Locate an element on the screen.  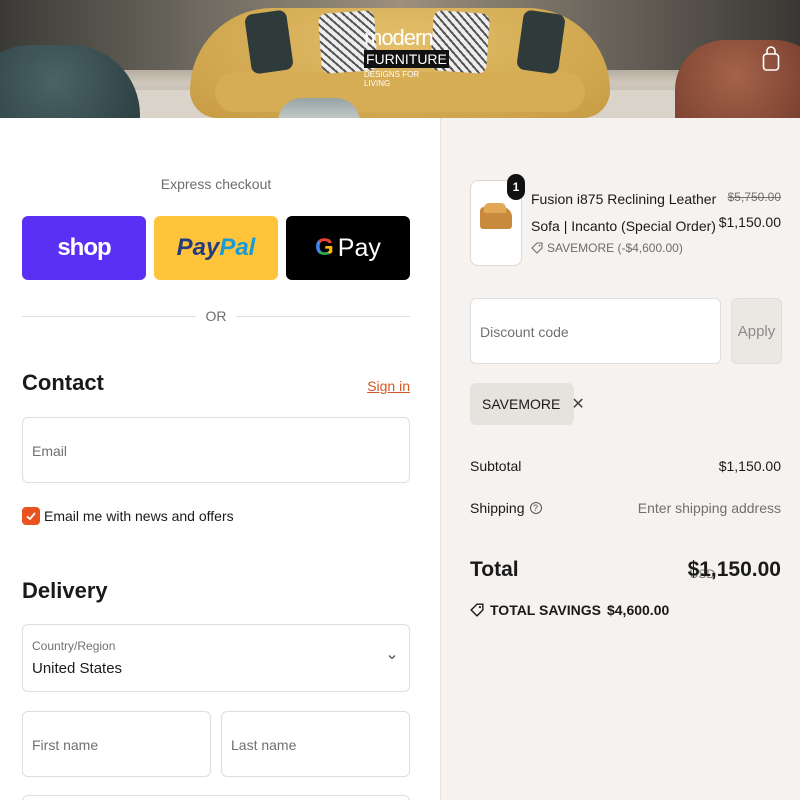
paypal-button: Pay Pal is located at coordinates (216, 248).